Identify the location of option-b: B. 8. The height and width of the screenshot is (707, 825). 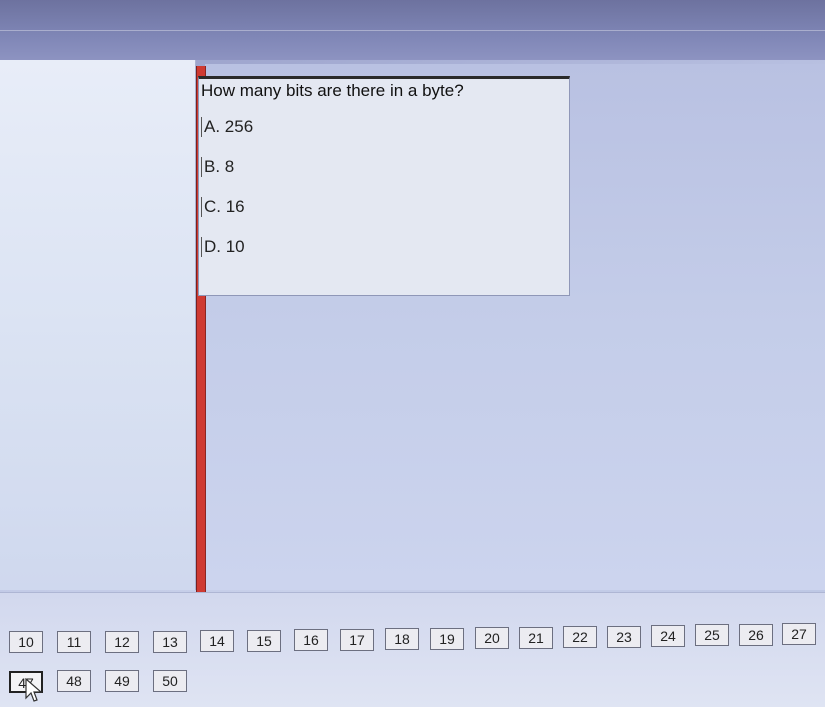
(217, 167).